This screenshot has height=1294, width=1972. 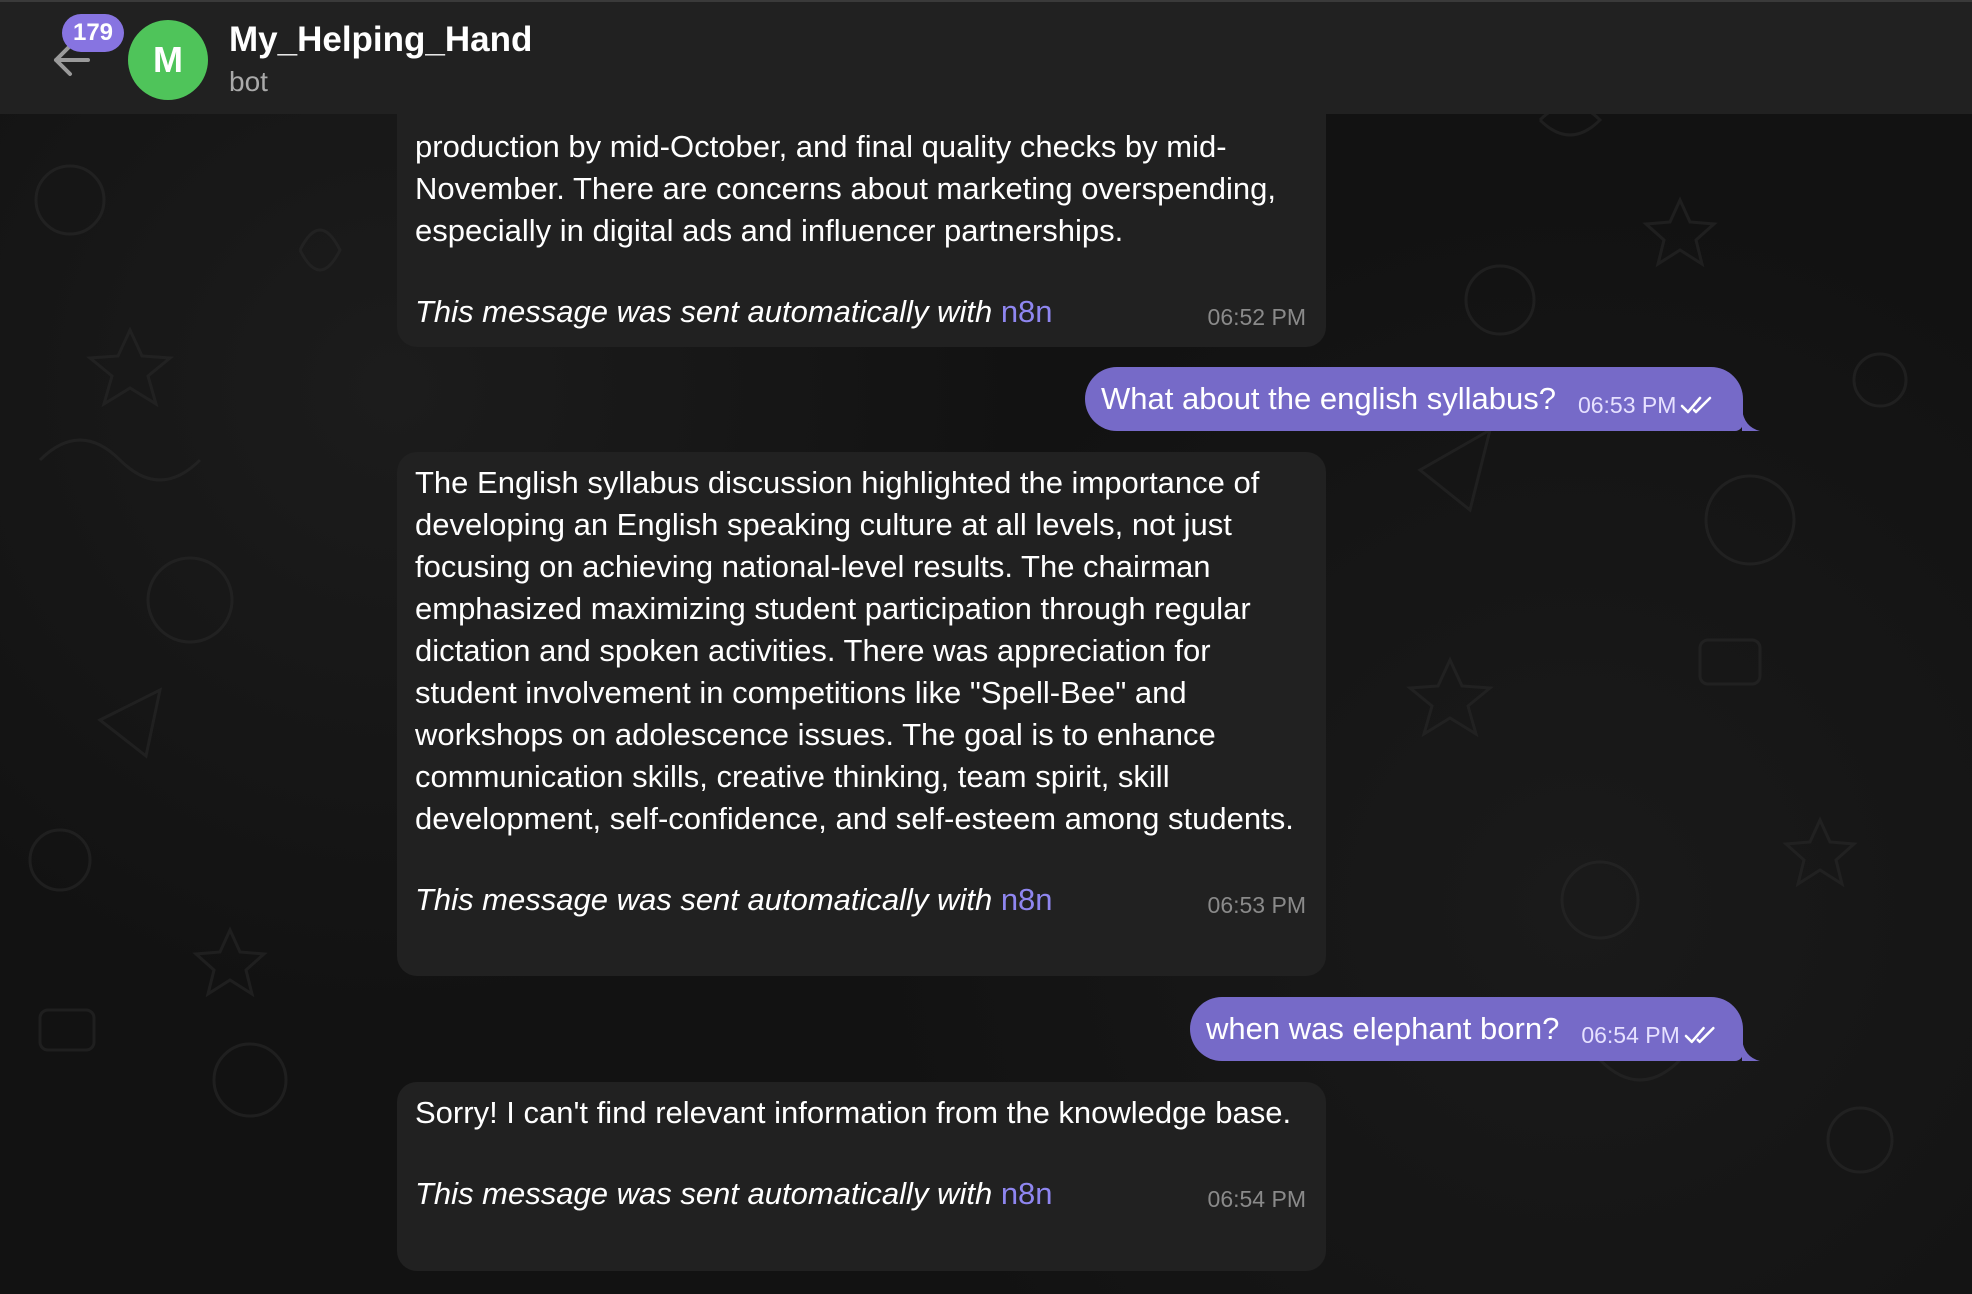 I want to click on outgoing-message: when was elephant born? 06:54 PM, so click(x=1466, y=1029).